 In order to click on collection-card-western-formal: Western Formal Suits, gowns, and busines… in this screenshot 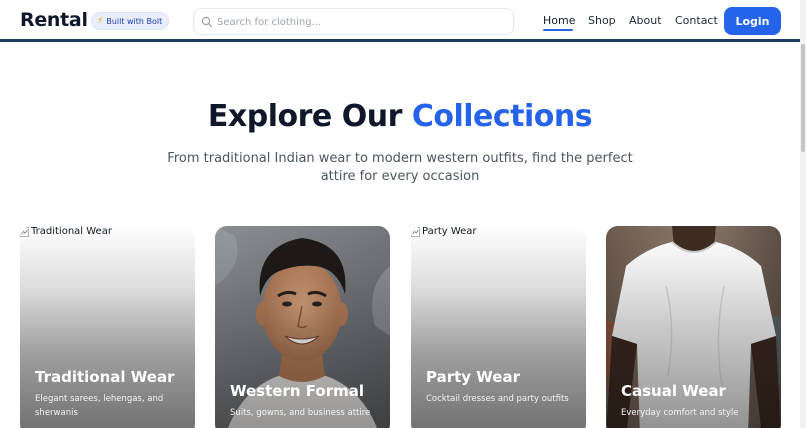, I will do `click(302, 327)`.